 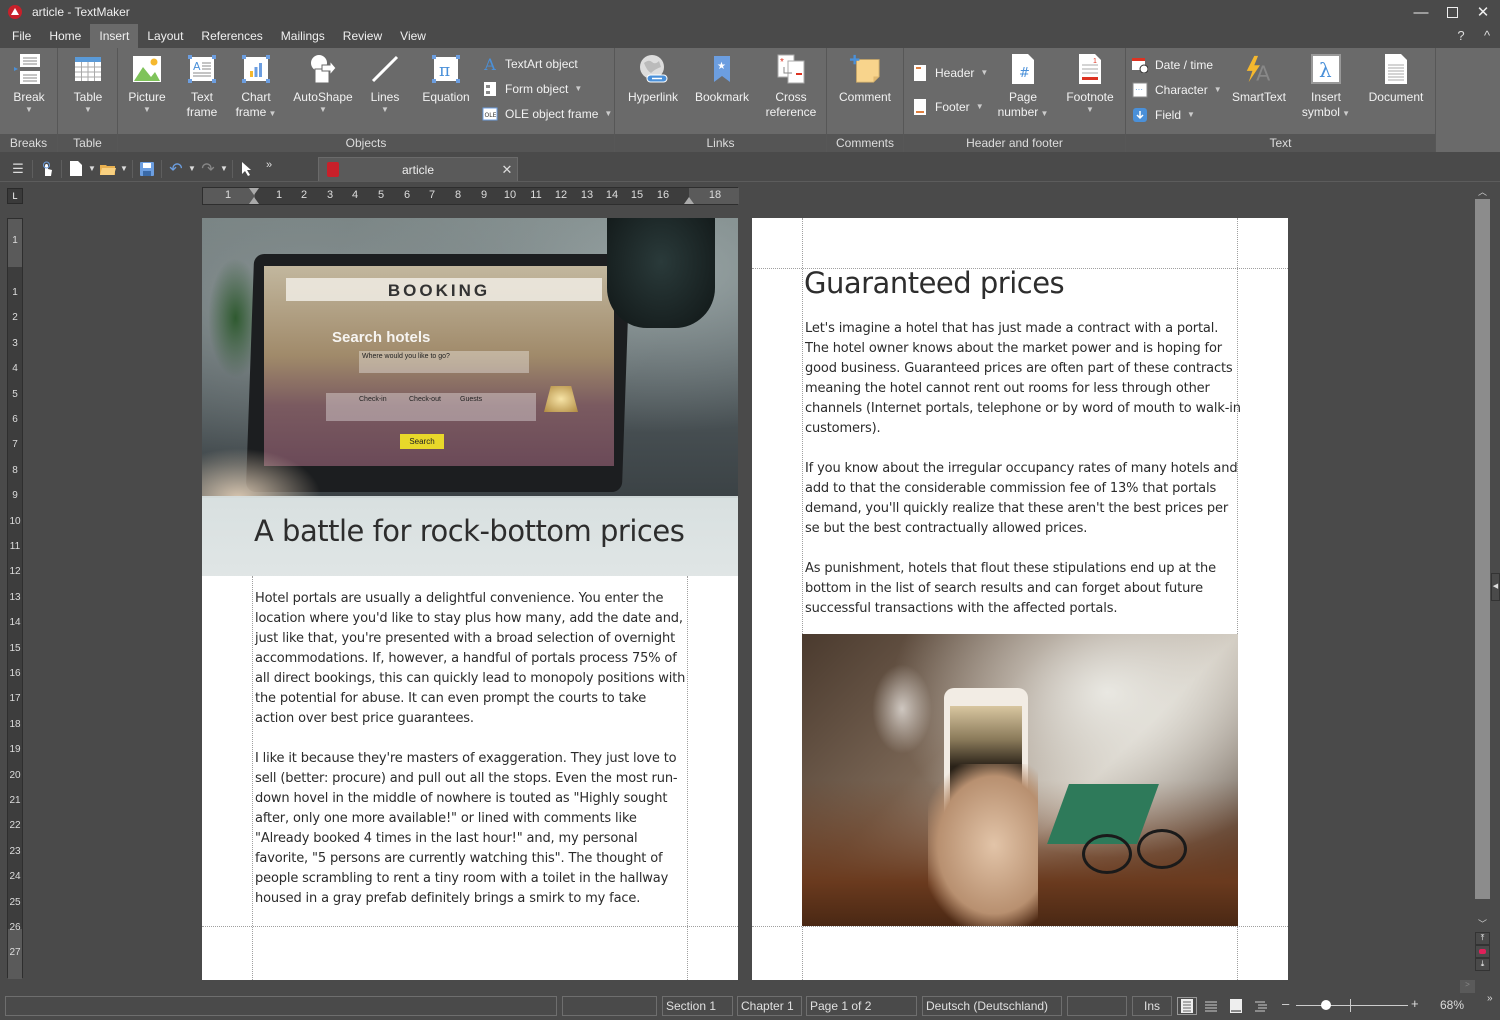 What do you see at coordinates (1482, 192) in the screenshot?
I see `scroll-up-icon: ︿` at bounding box center [1482, 192].